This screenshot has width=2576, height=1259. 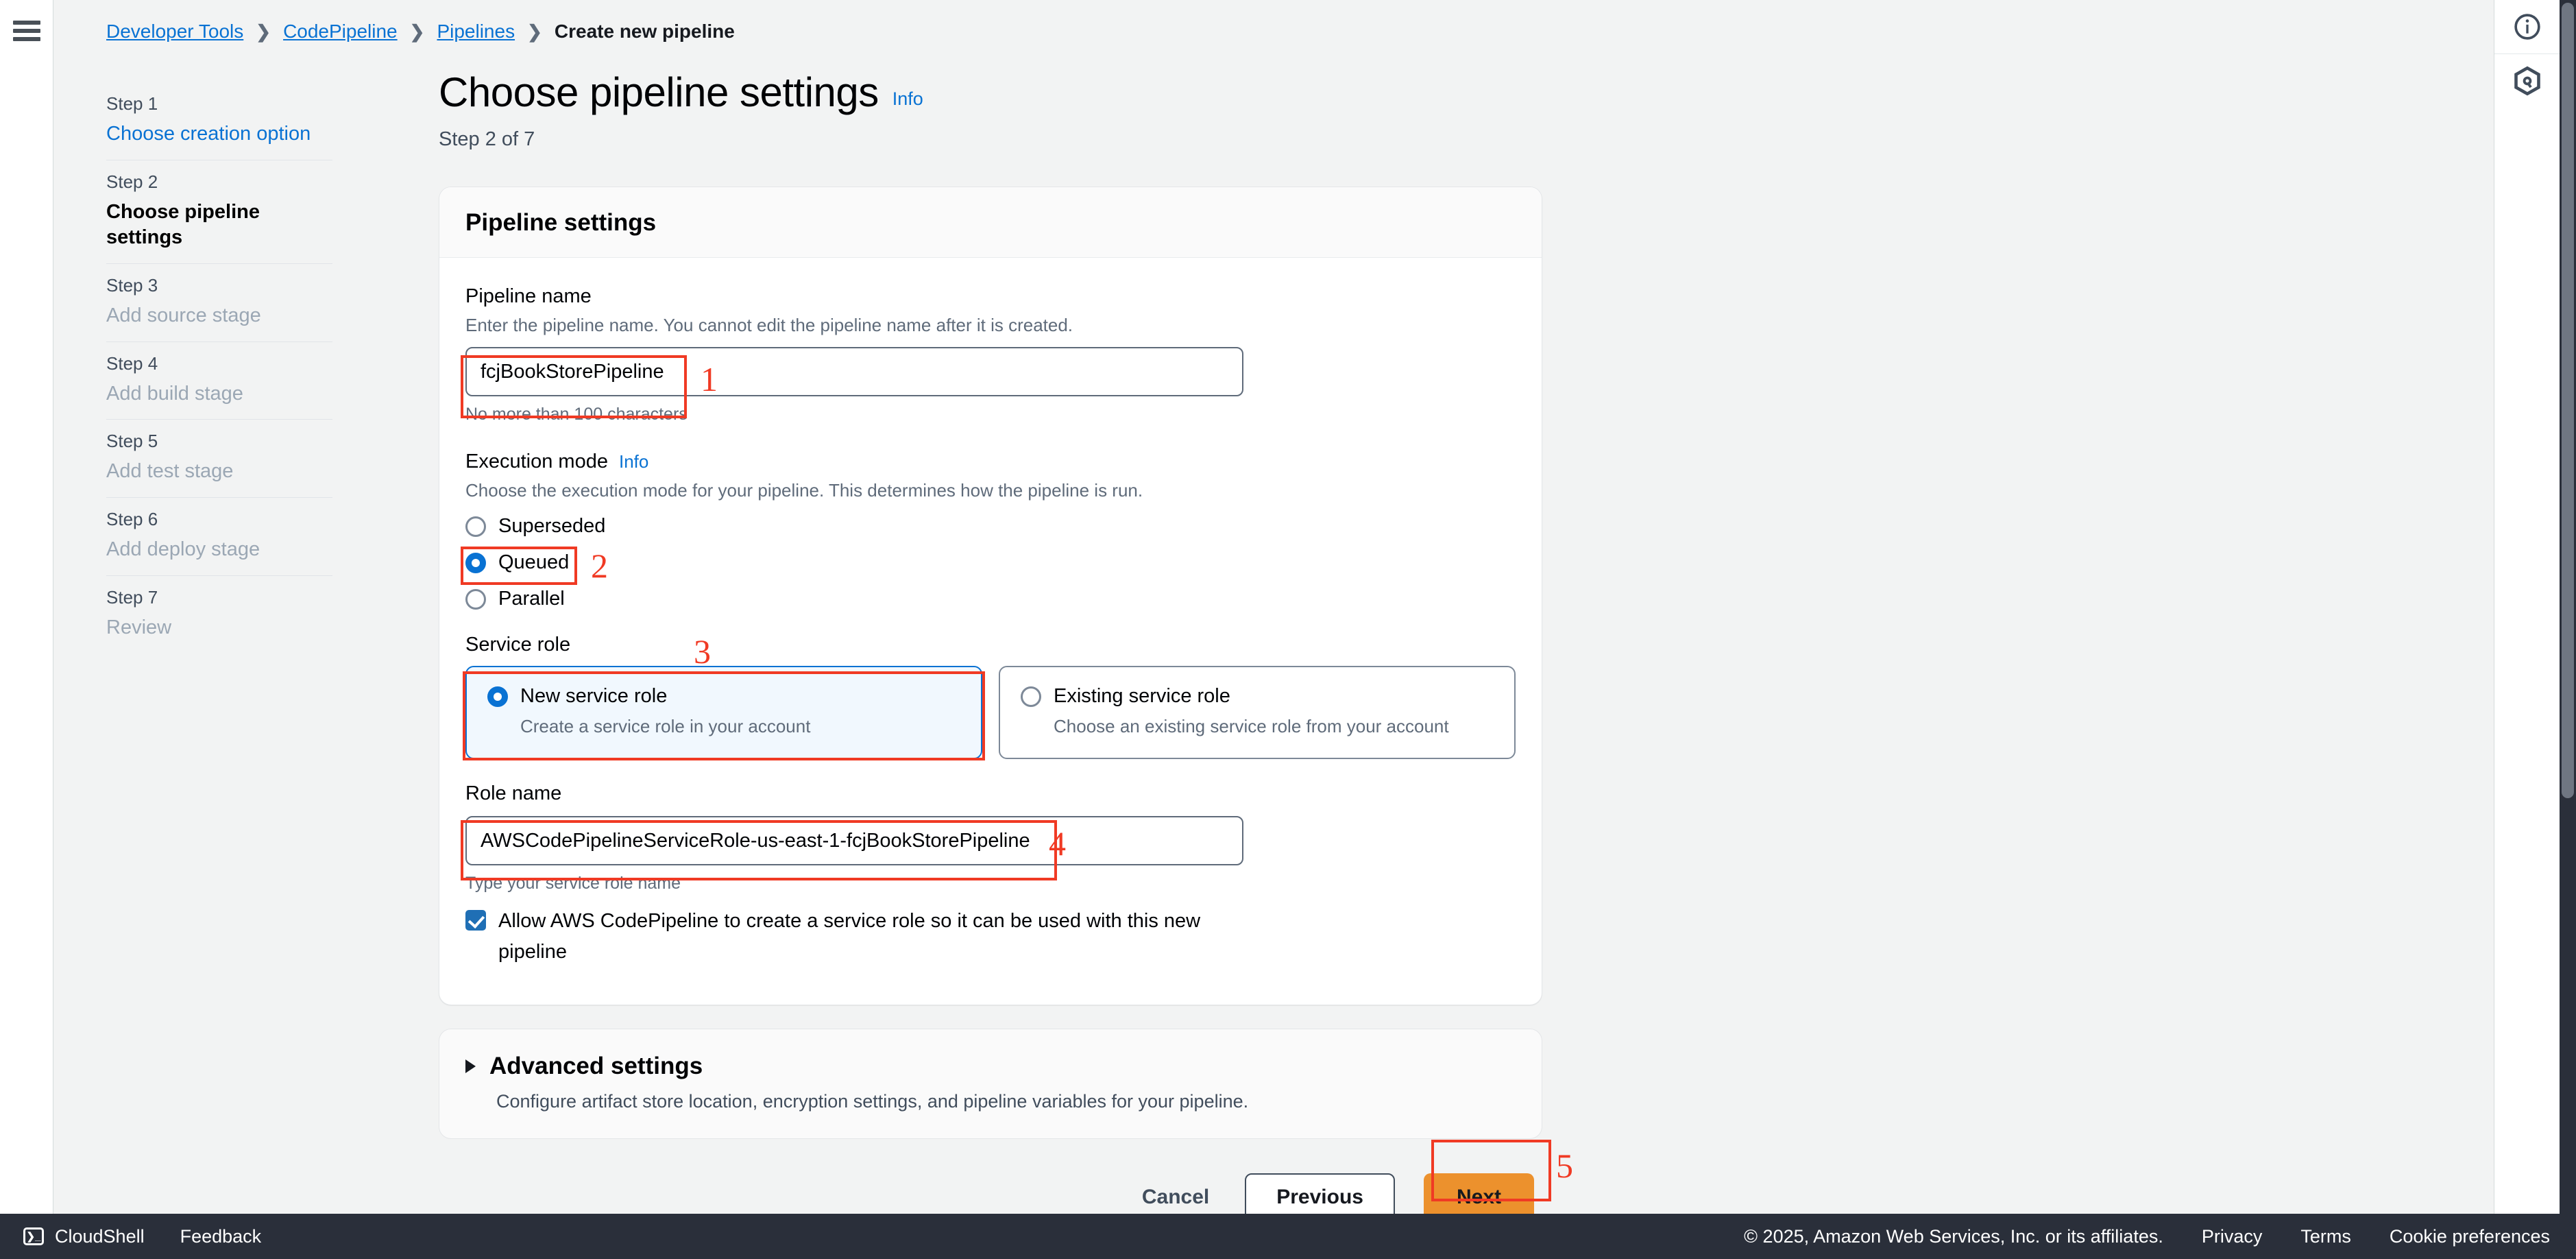 I want to click on breadcrumb-item-codepipeline: CodePipeline, so click(x=340, y=32).